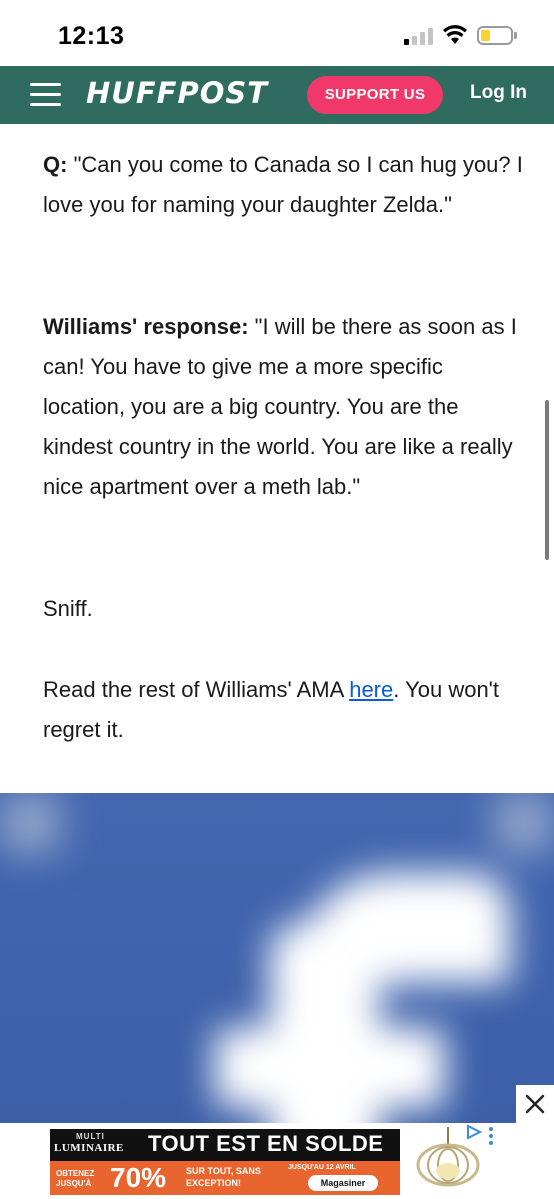 This screenshot has width=554, height=1199. I want to click on ad-brand: LUMINAIRE, so click(89, 1148).